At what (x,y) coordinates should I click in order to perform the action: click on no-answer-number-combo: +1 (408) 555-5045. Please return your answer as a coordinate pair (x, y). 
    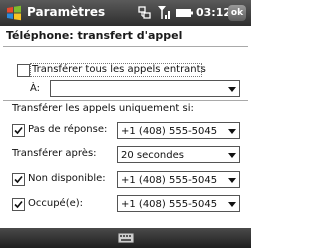
    Looking at the image, I should click on (178, 130).